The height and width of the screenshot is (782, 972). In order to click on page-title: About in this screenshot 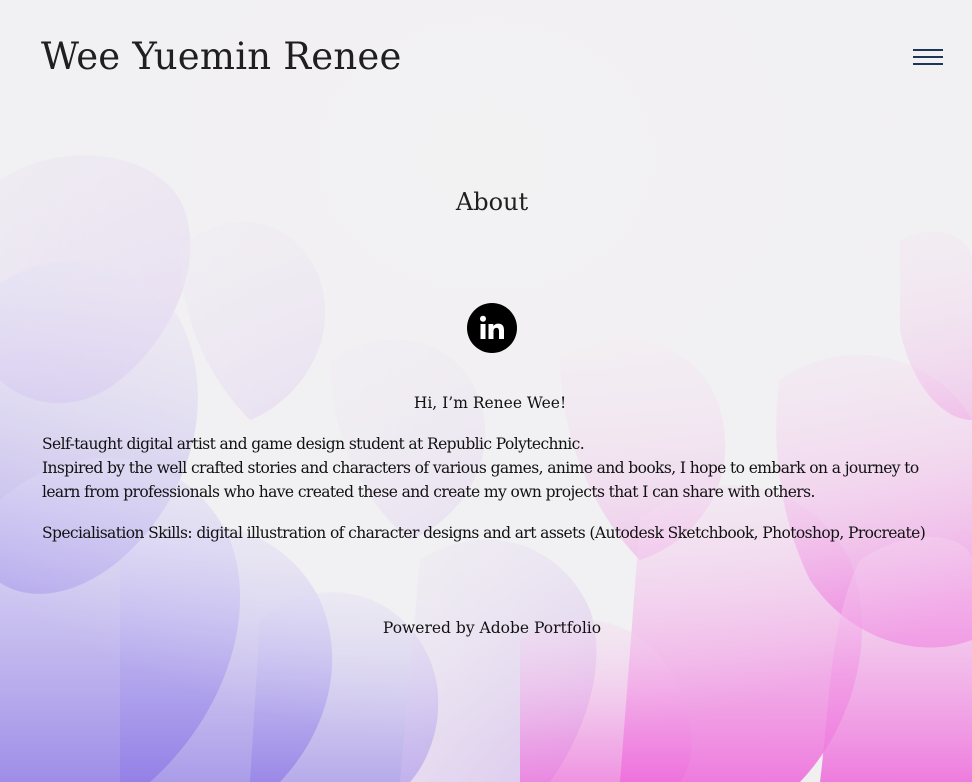, I will do `click(492, 202)`.